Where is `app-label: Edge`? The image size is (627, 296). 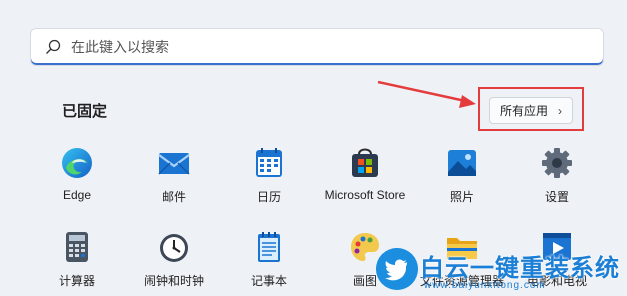
app-label: Edge is located at coordinates (77, 195).